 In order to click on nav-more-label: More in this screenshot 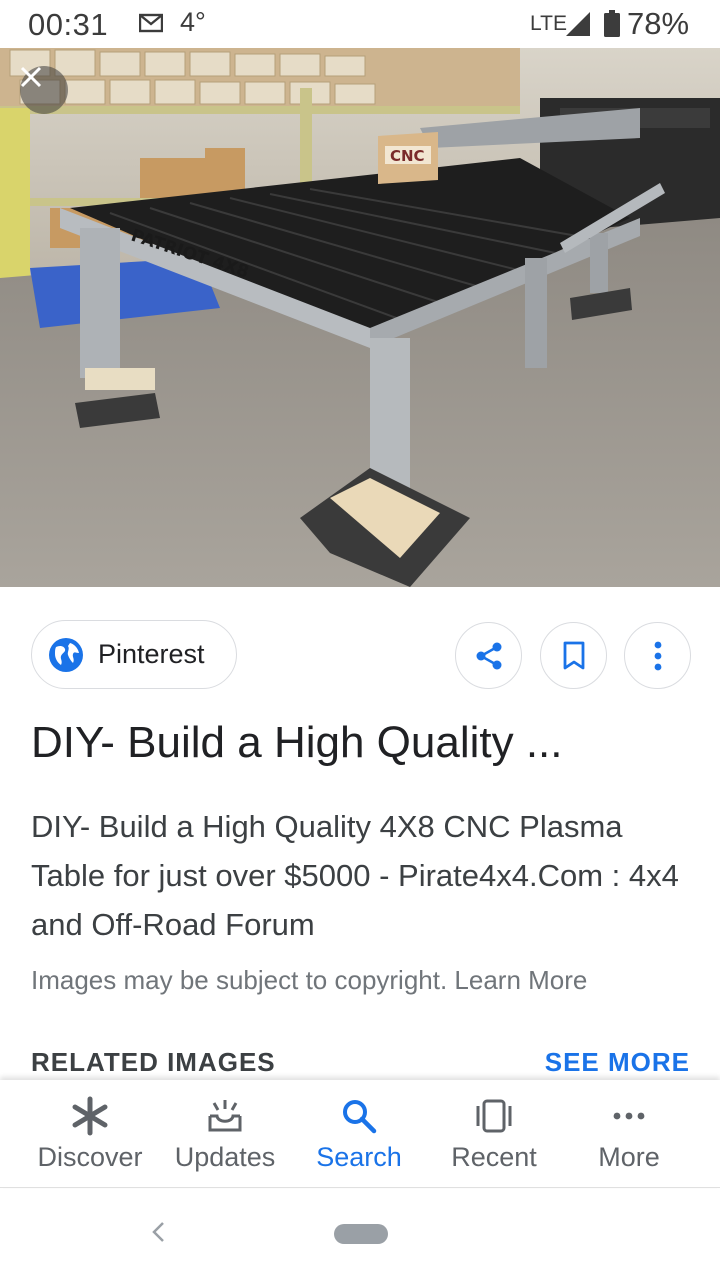, I will do `click(629, 1157)`.